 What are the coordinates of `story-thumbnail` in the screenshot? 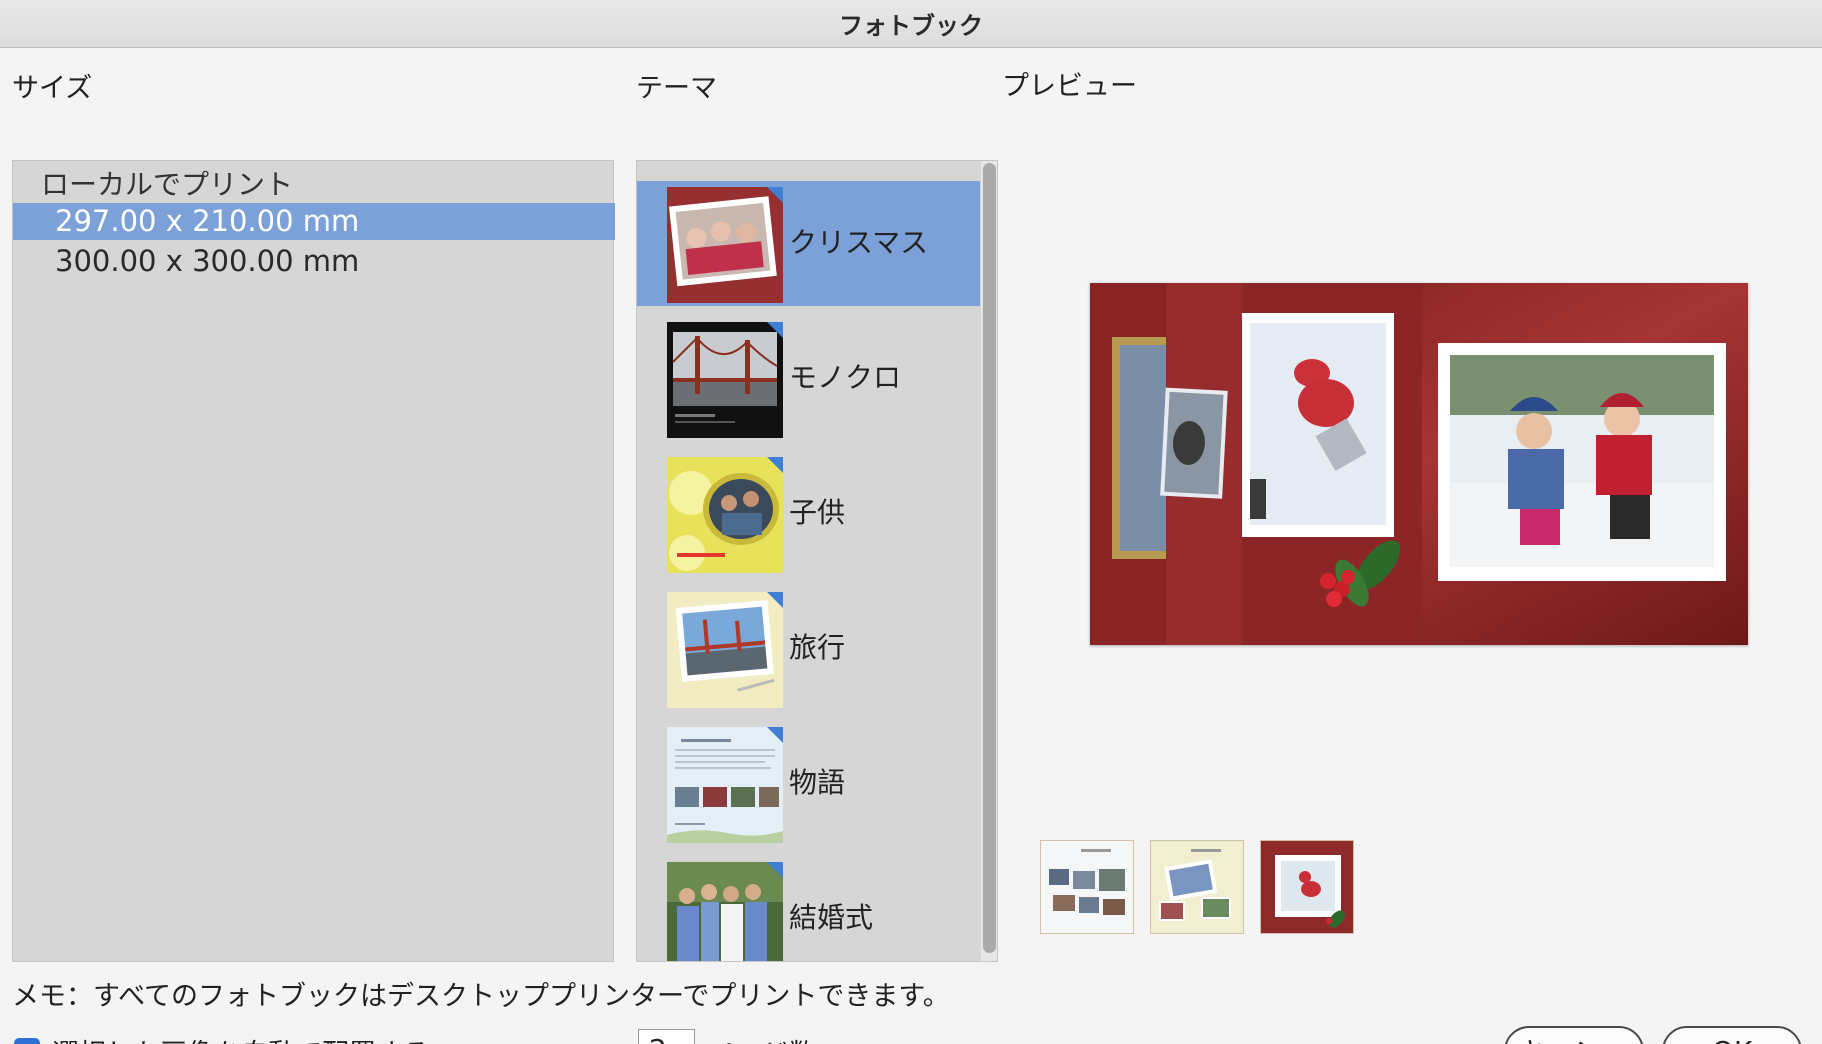 It's located at (725, 785).